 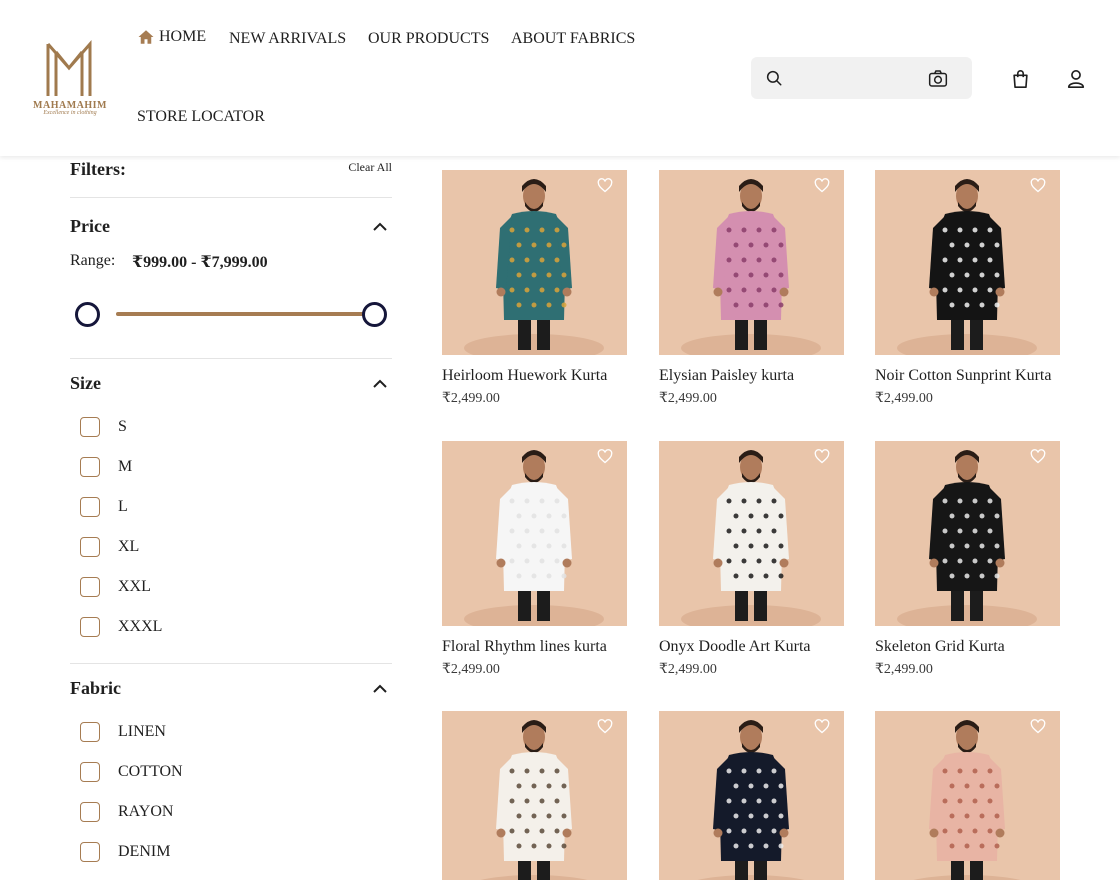 What do you see at coordinates (103, 427) in the screenshot?
I see `size-option-s: S` at bounding box center [103, 427].